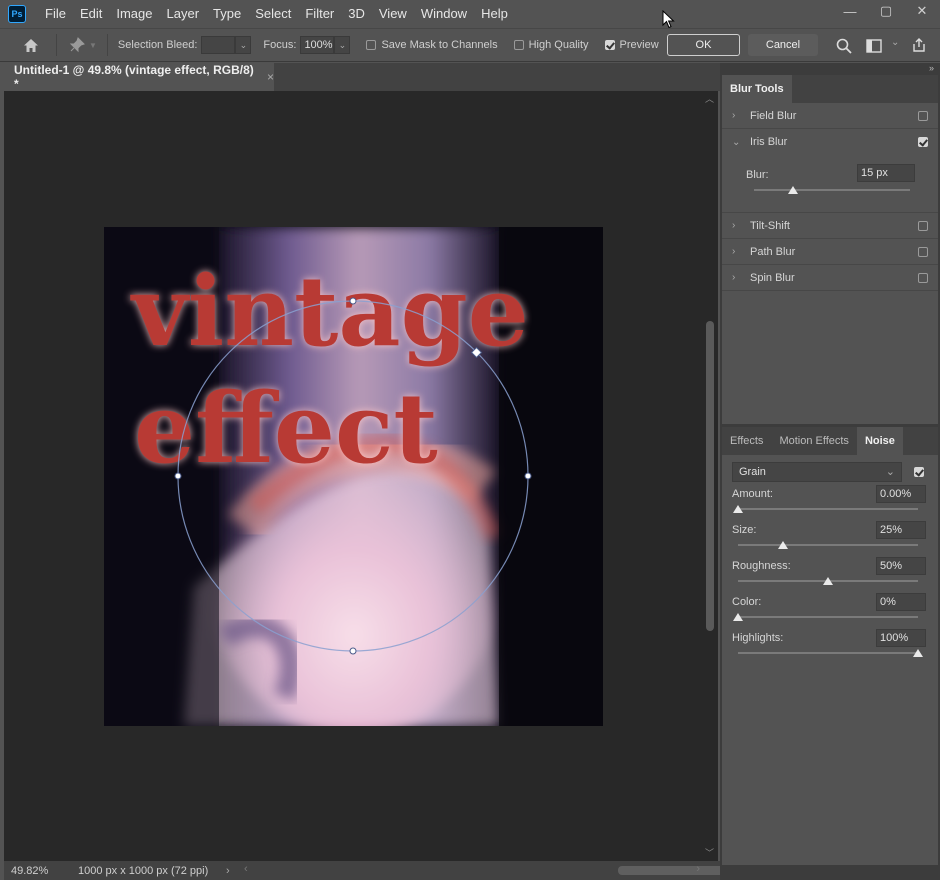 Image resolution: width=940 pixels, height=880 pixels. I want to click on high-quality-box, so click(518, 45).